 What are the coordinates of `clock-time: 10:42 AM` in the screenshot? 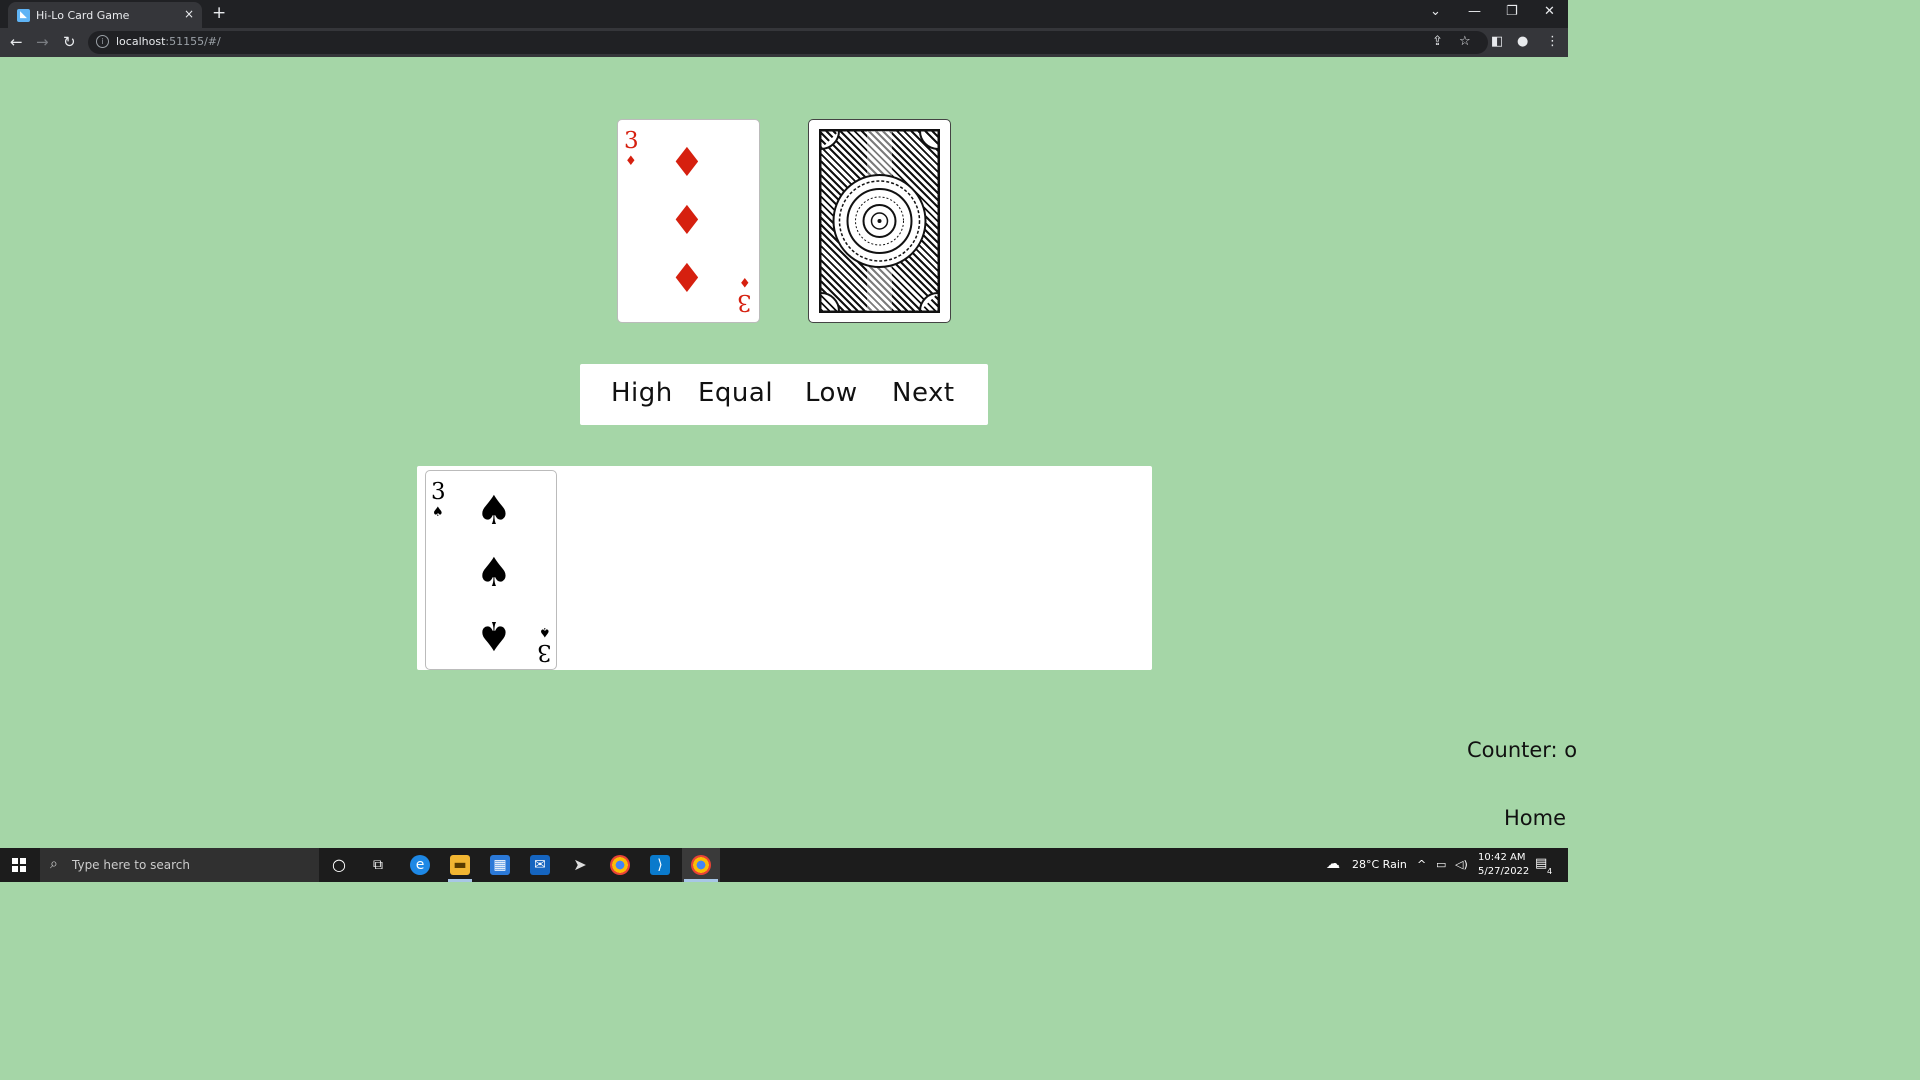 It's located at (1502, 857).